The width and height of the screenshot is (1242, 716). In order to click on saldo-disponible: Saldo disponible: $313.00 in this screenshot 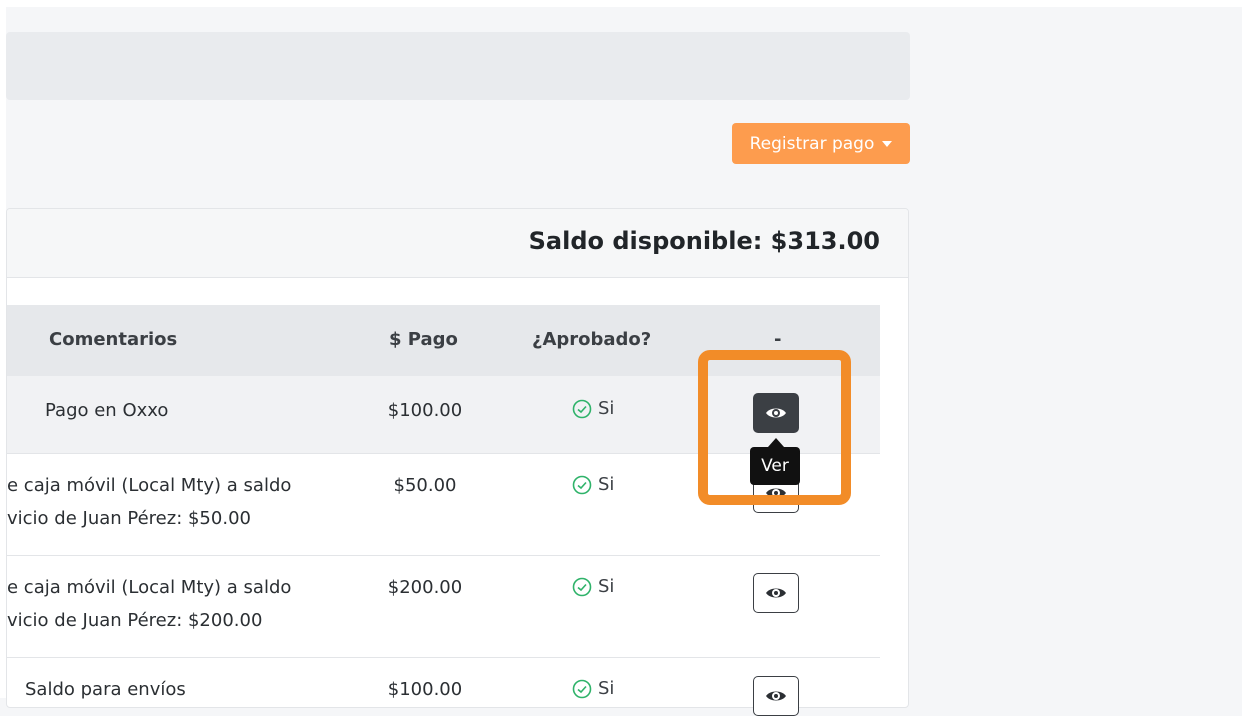, I will do `click(704, 241)`.